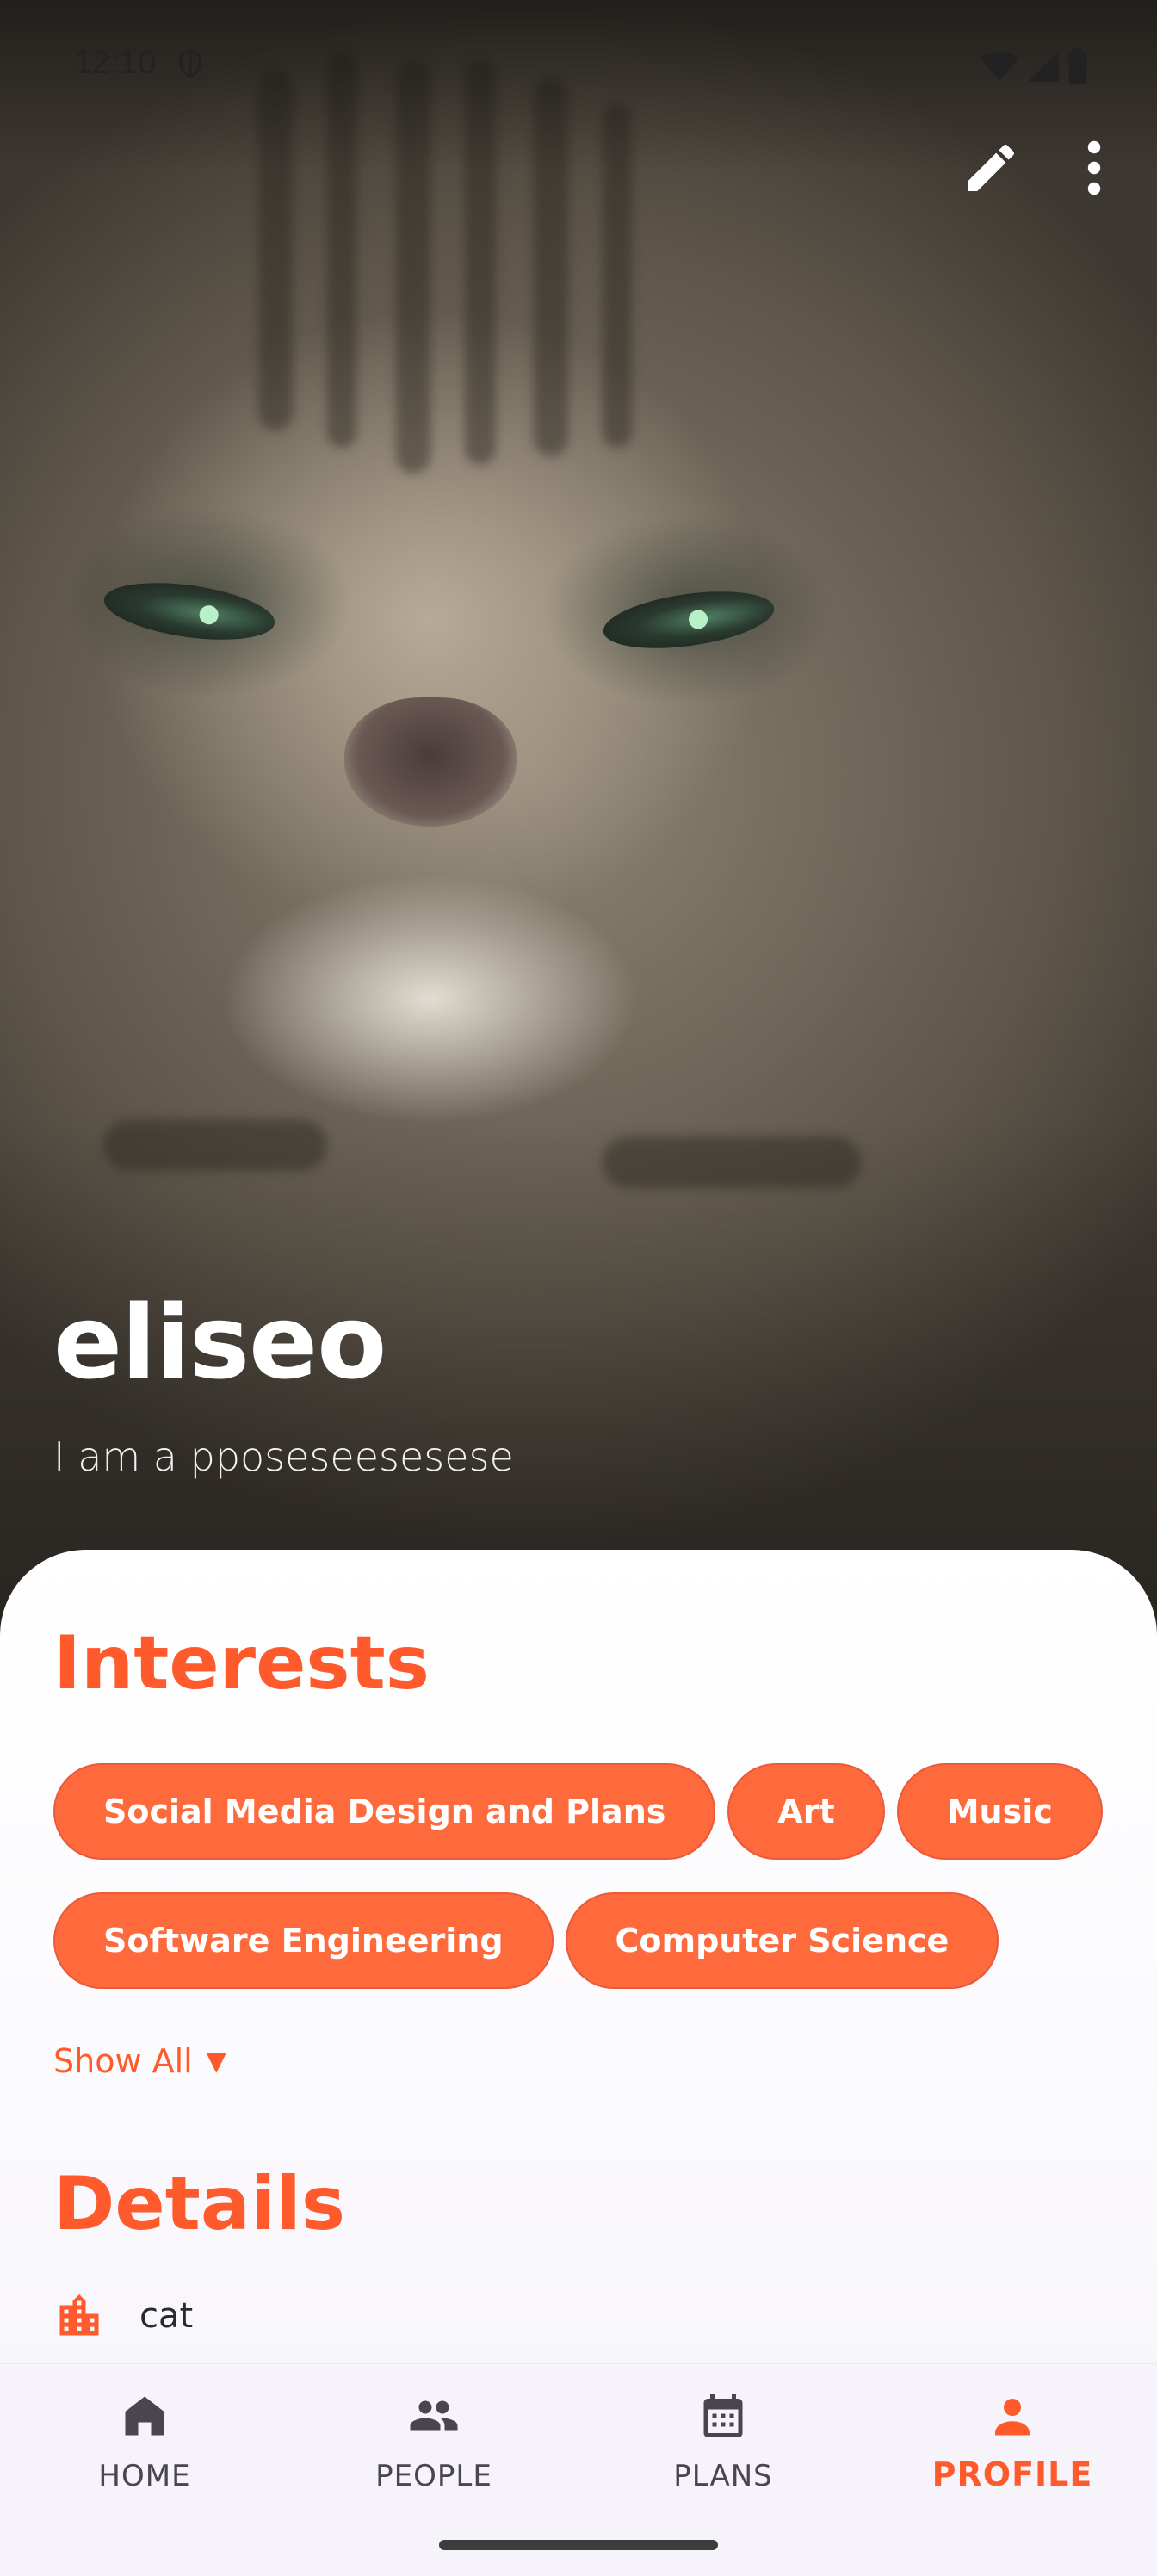  What do you see at coordinates (1013, 2418) in the screenshot?
I see `person-icon` at bounding box center [1013, 2418].